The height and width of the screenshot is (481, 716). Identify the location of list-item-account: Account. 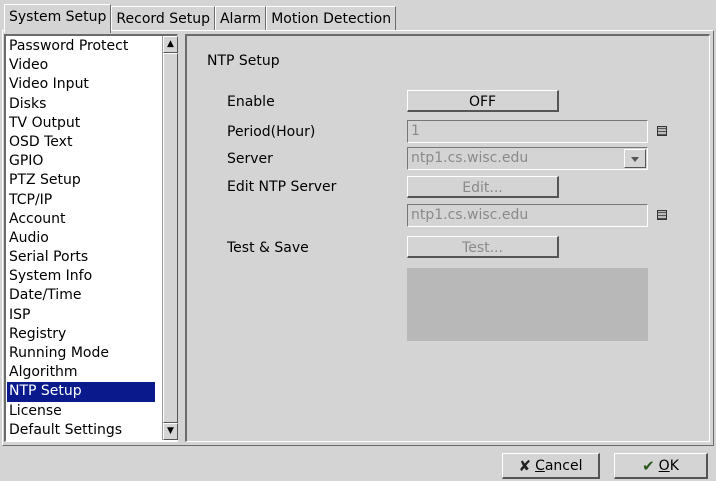
(81, 219).